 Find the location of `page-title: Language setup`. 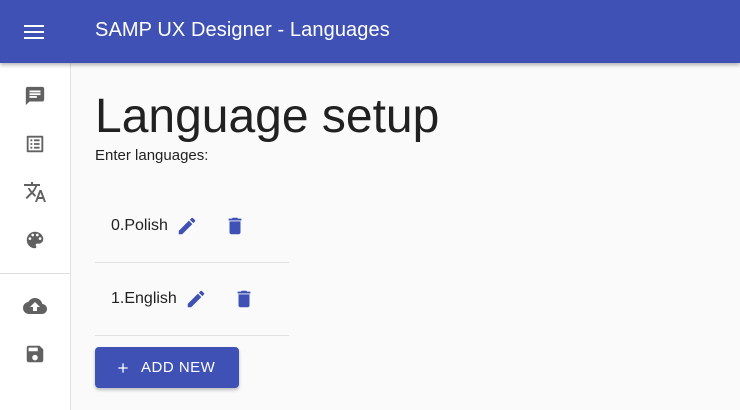

page-title: Language setup is located at coordinates (267, 116).